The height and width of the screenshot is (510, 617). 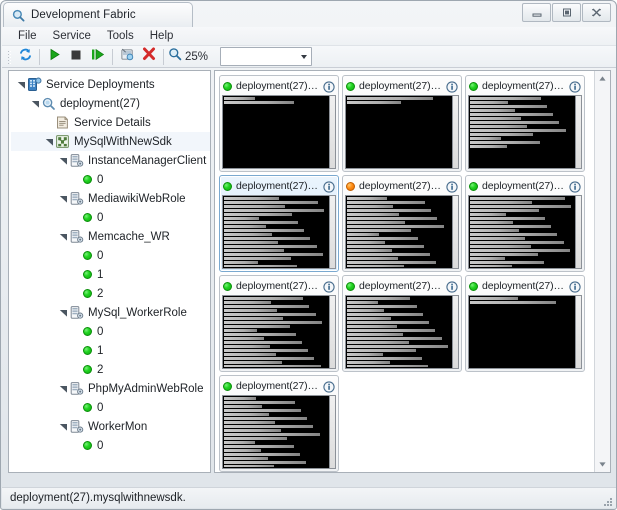 What do you see at coordinates (129, 236) in the screenshot?
I see `tree-node-label: Memcache_WR` at bounding box center [129, 236].